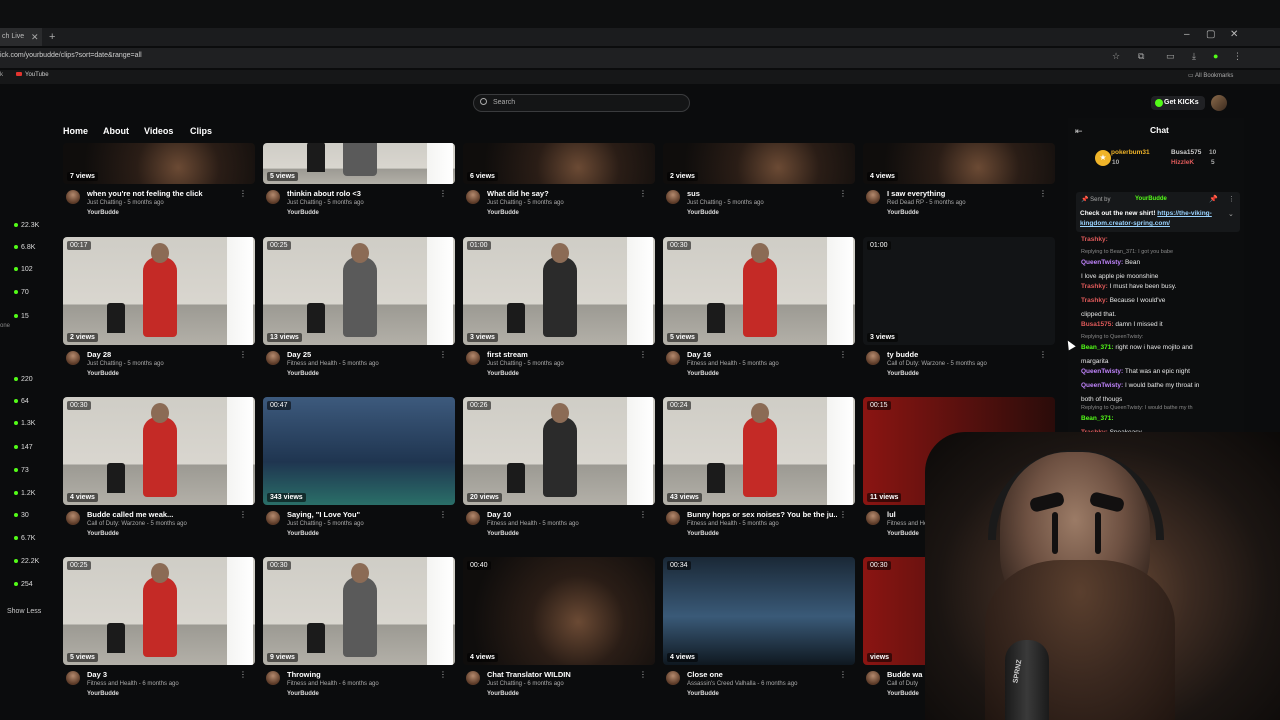 The height and width of the screenshot is (720, 1280). What do you see at coordinates (1187, 34) in the screenshot?
I see `minimize-icon: –` at bounding box center [1187, 34].